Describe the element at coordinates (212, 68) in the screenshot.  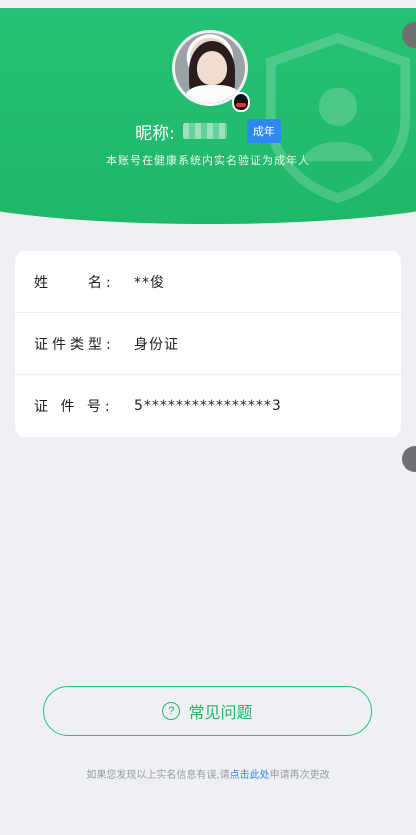
I see `avatar-face` at that location.